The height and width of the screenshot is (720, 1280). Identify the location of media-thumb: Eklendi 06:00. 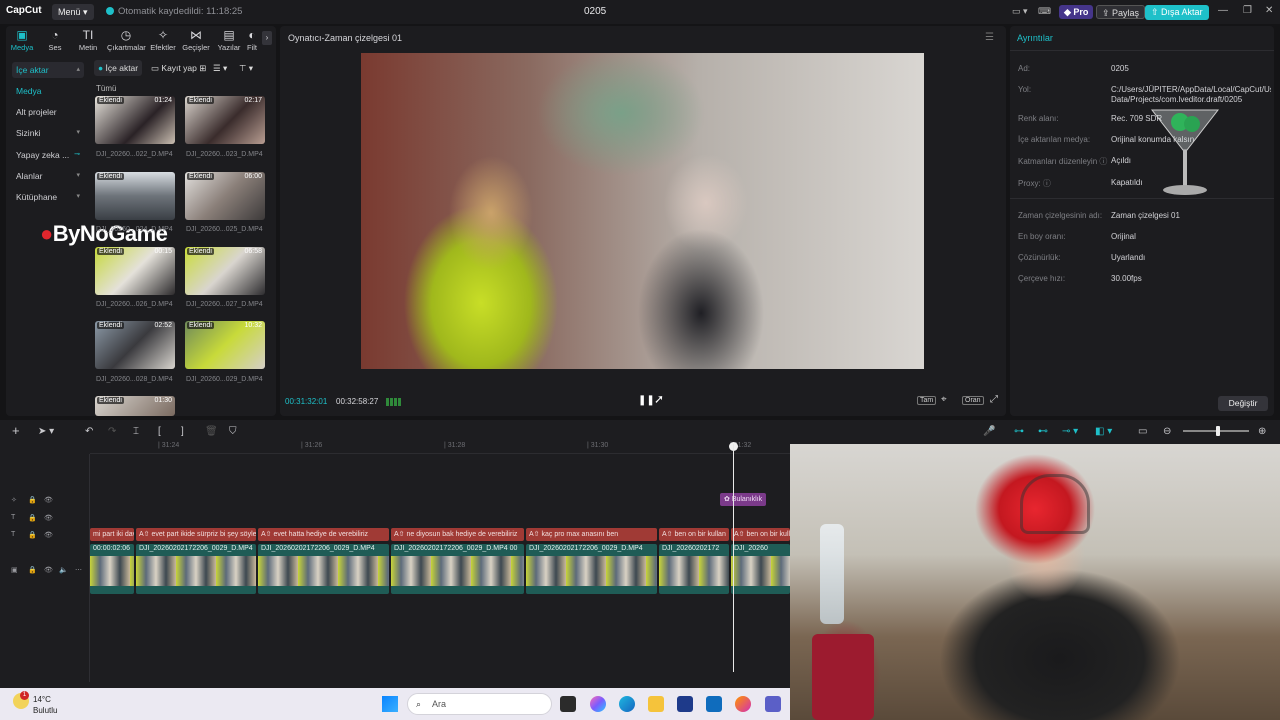
(225, 196).